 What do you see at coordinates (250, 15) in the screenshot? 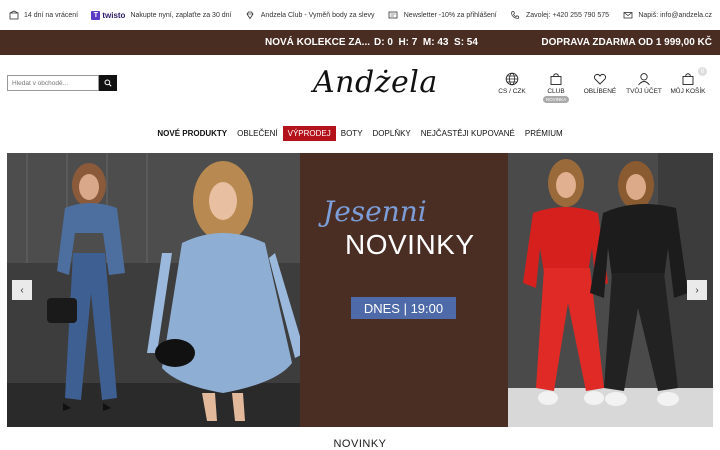
I see `diamond-icon` at bounding box center [250, 15].